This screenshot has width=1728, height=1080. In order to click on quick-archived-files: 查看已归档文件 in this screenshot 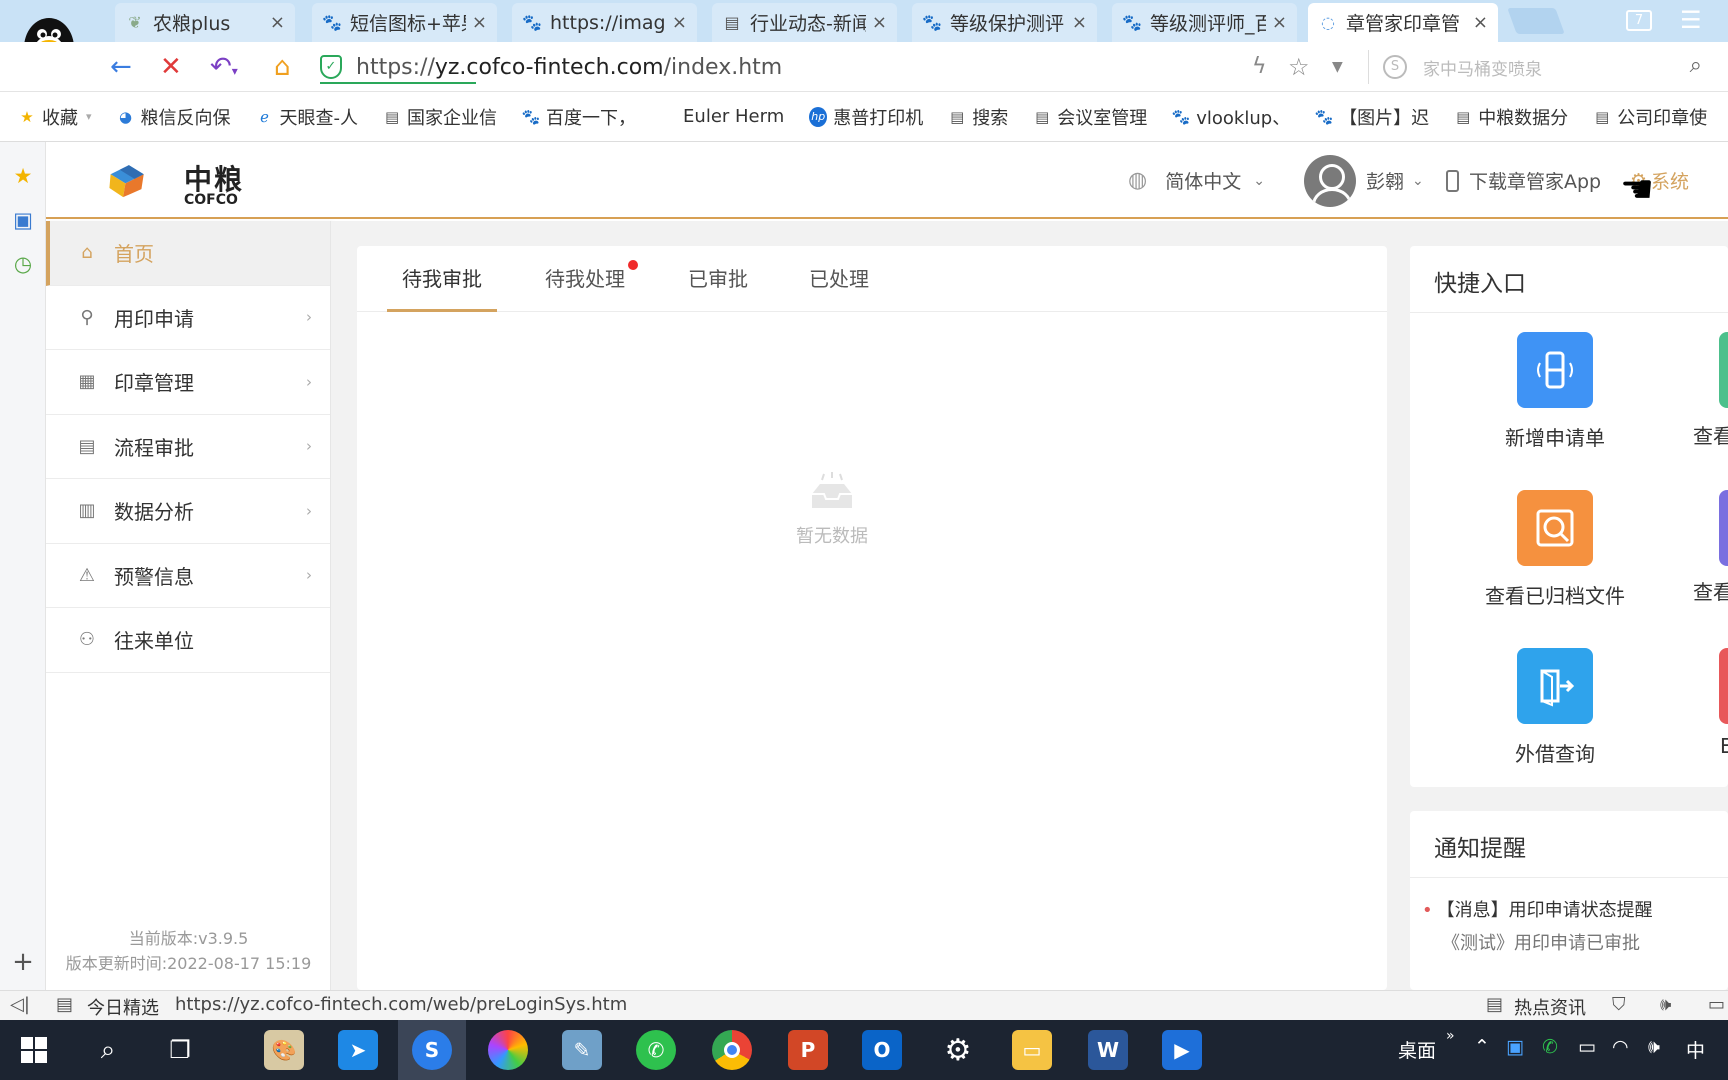, I will do `click(1555, 549)`.